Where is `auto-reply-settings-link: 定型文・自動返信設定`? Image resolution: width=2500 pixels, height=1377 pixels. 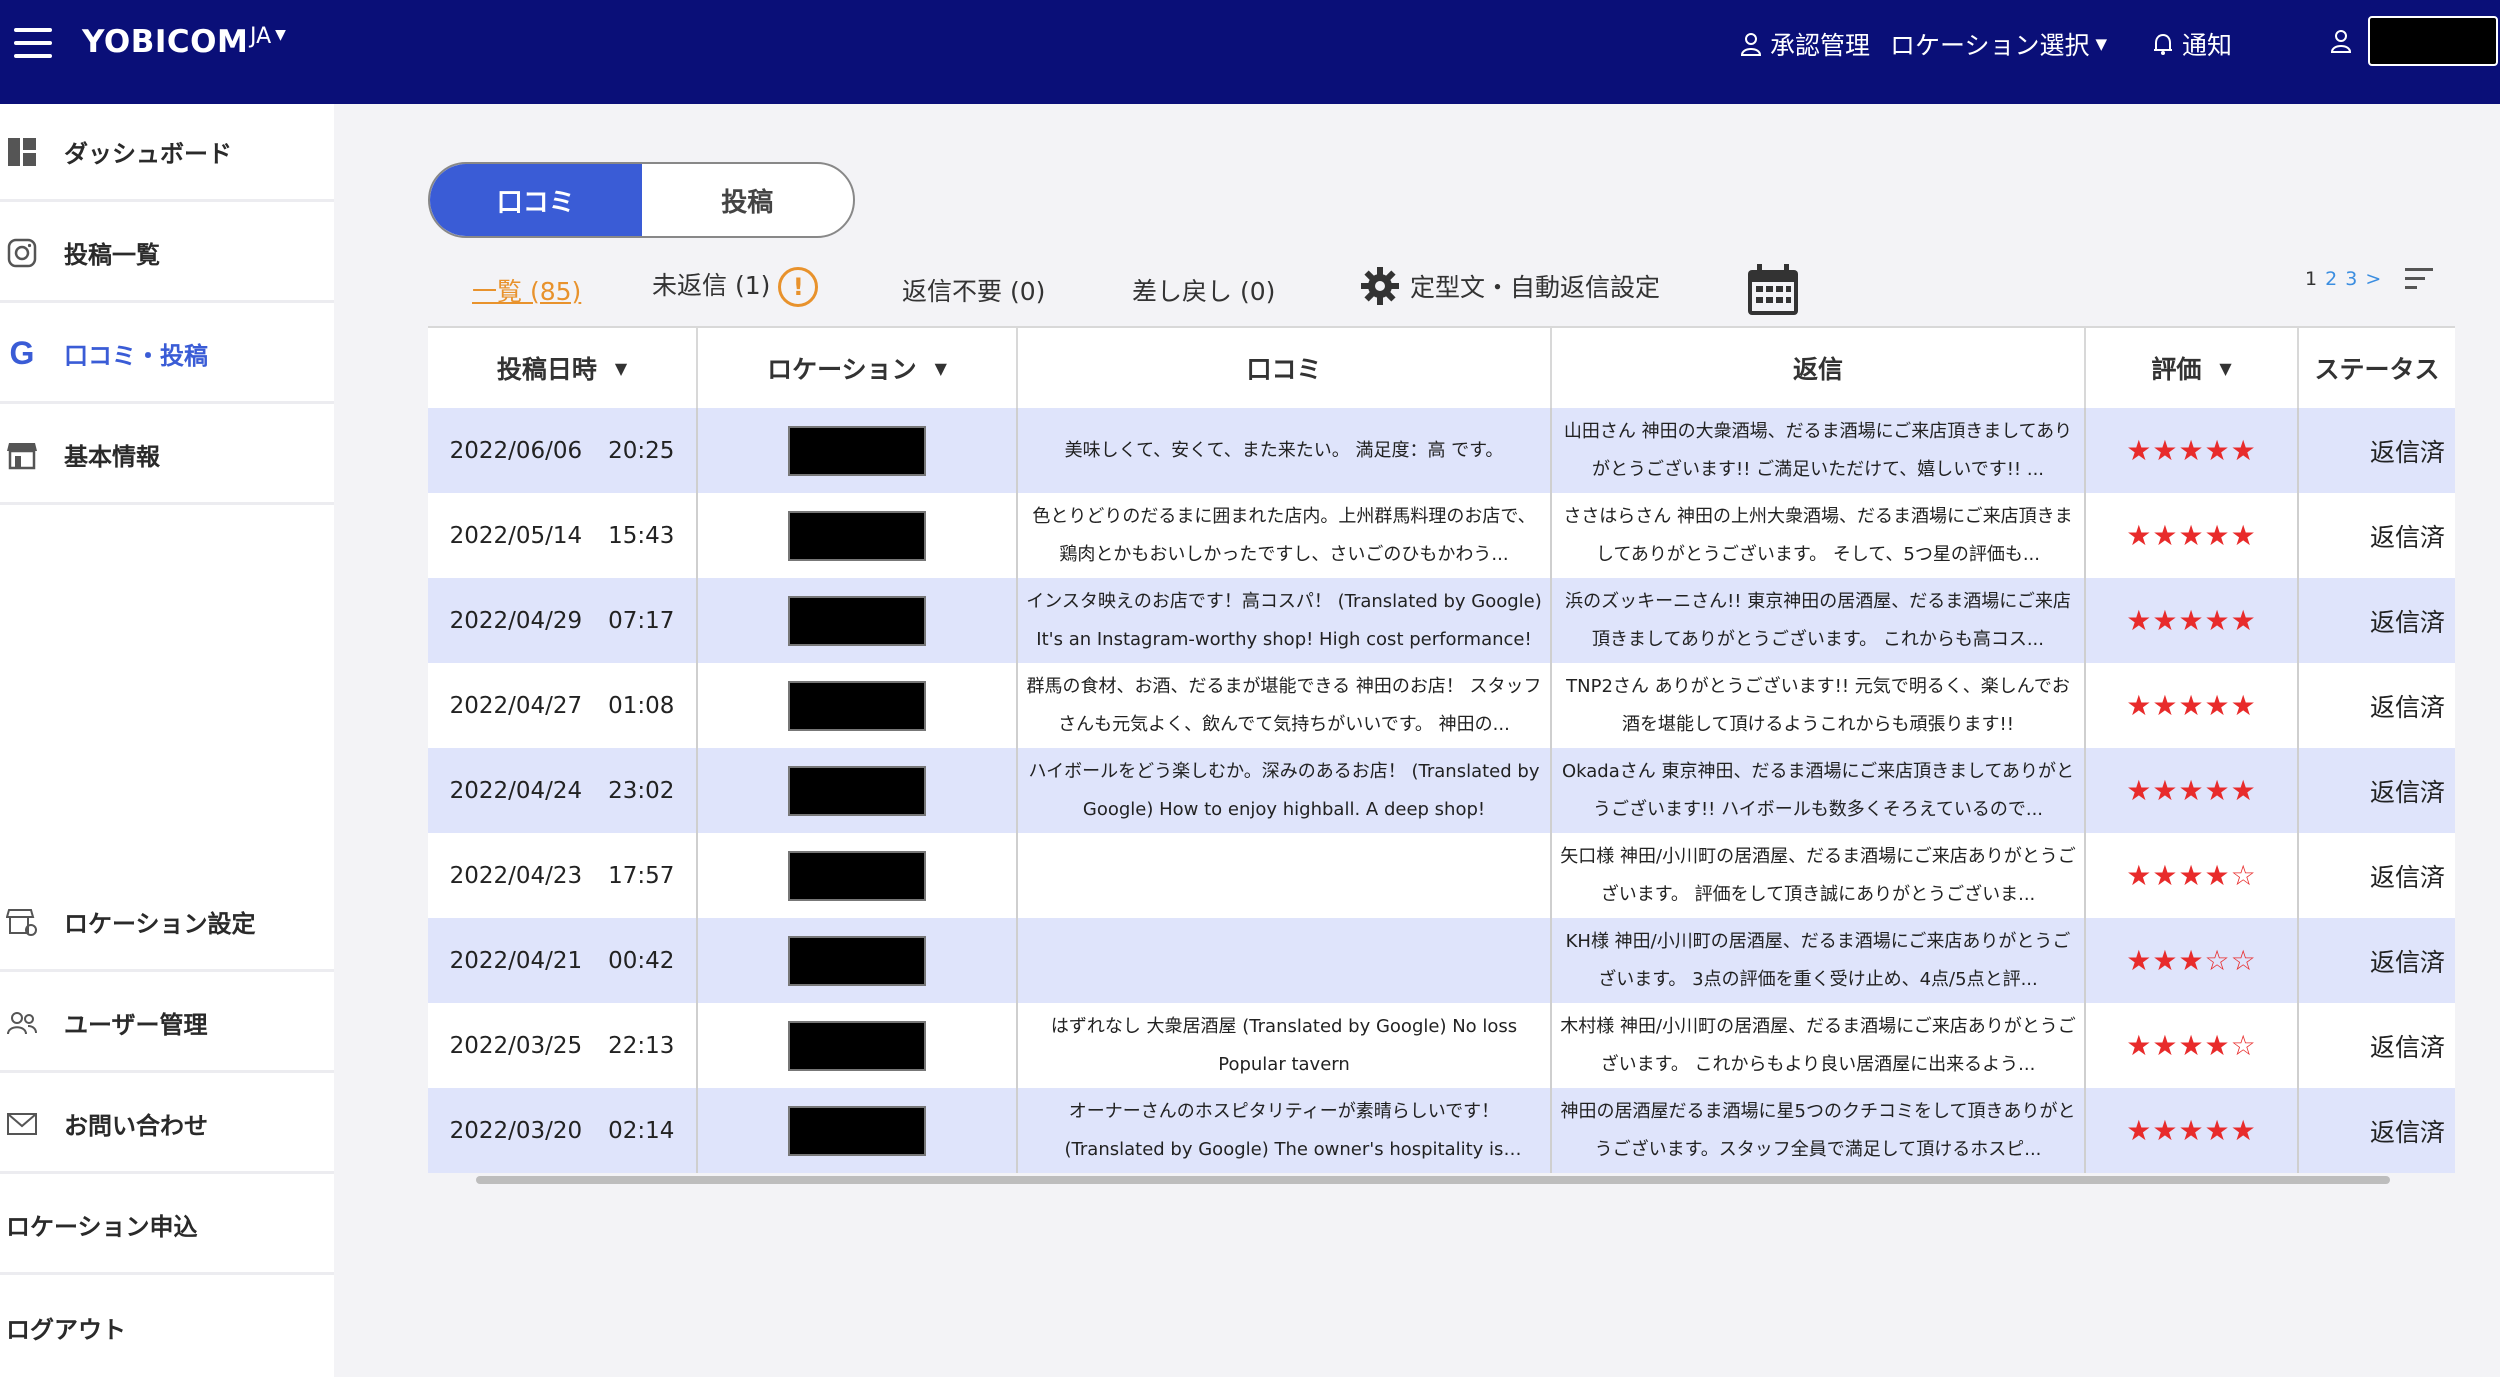 auto-reply-settings-link: 定型文・自動返信設定 is located at coordinates (1510, 286).